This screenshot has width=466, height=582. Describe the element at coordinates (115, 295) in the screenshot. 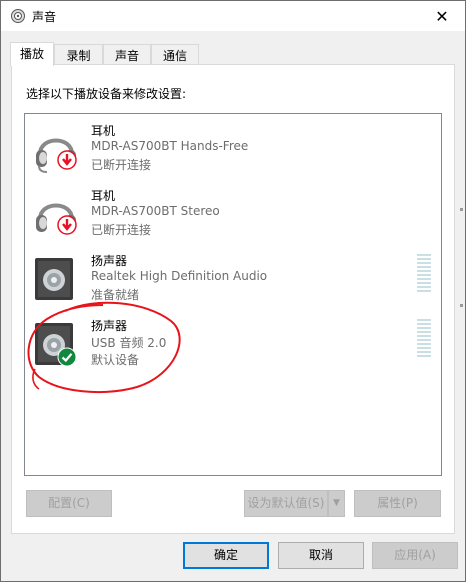

I see `device-status: 准备就绪` at that location.